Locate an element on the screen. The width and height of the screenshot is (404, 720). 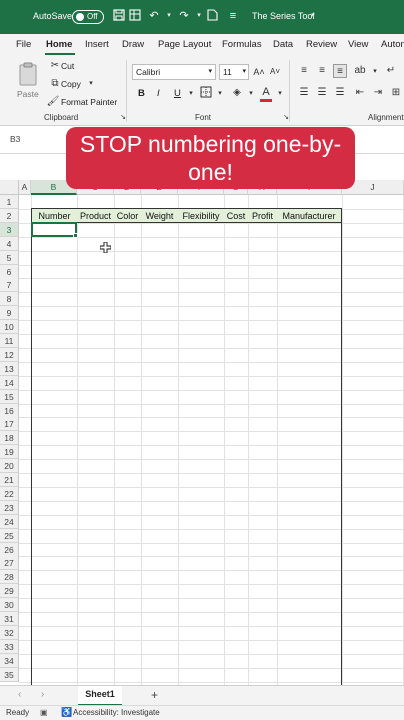
row-header-15: 15 is located at coordinates (9, 397).